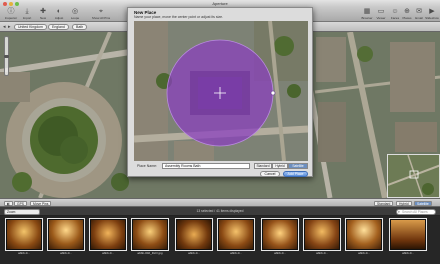 The width and height of the screenshot is (440, 264). Describe the element at coordinates (384, 203) in the screenshot. I see `map-mode-standard: Standard` at that location.